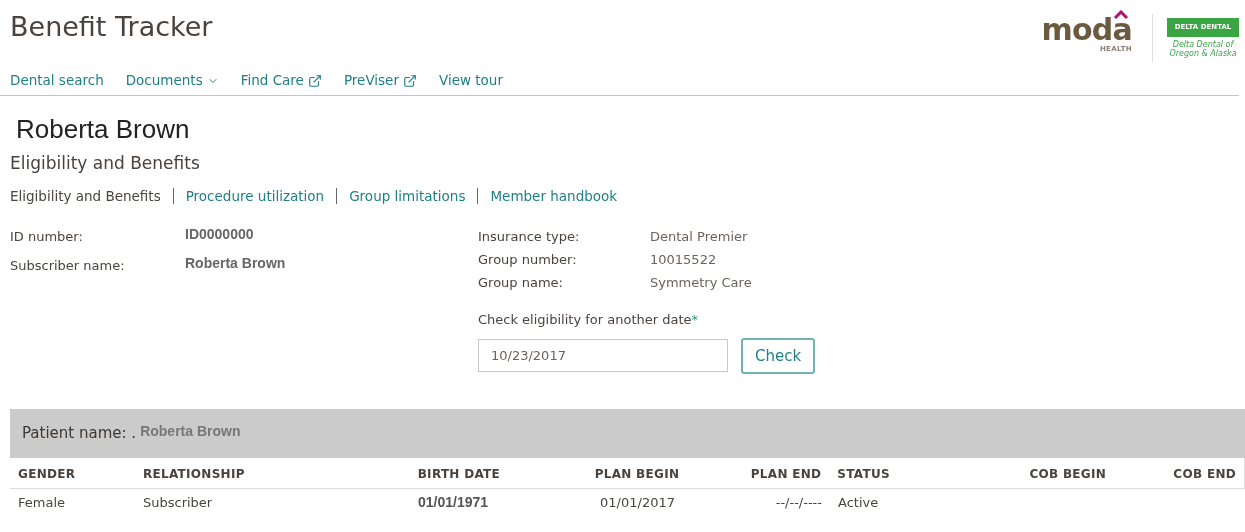  Describe the element at coordinates (57, 80) in the screenshot. I see `nav-link: Dental search` at that location.